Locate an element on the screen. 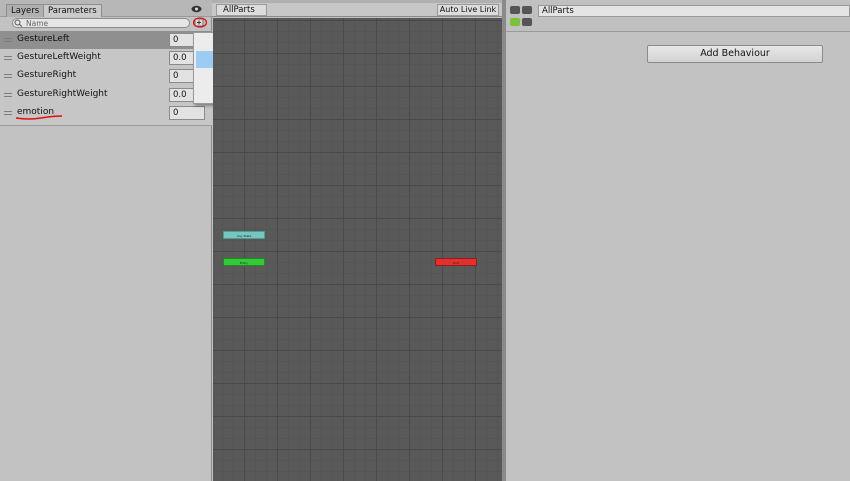 This screenshot has height=481, width=850. layer-name-field: AllParts is located at coordinates (694, 11).